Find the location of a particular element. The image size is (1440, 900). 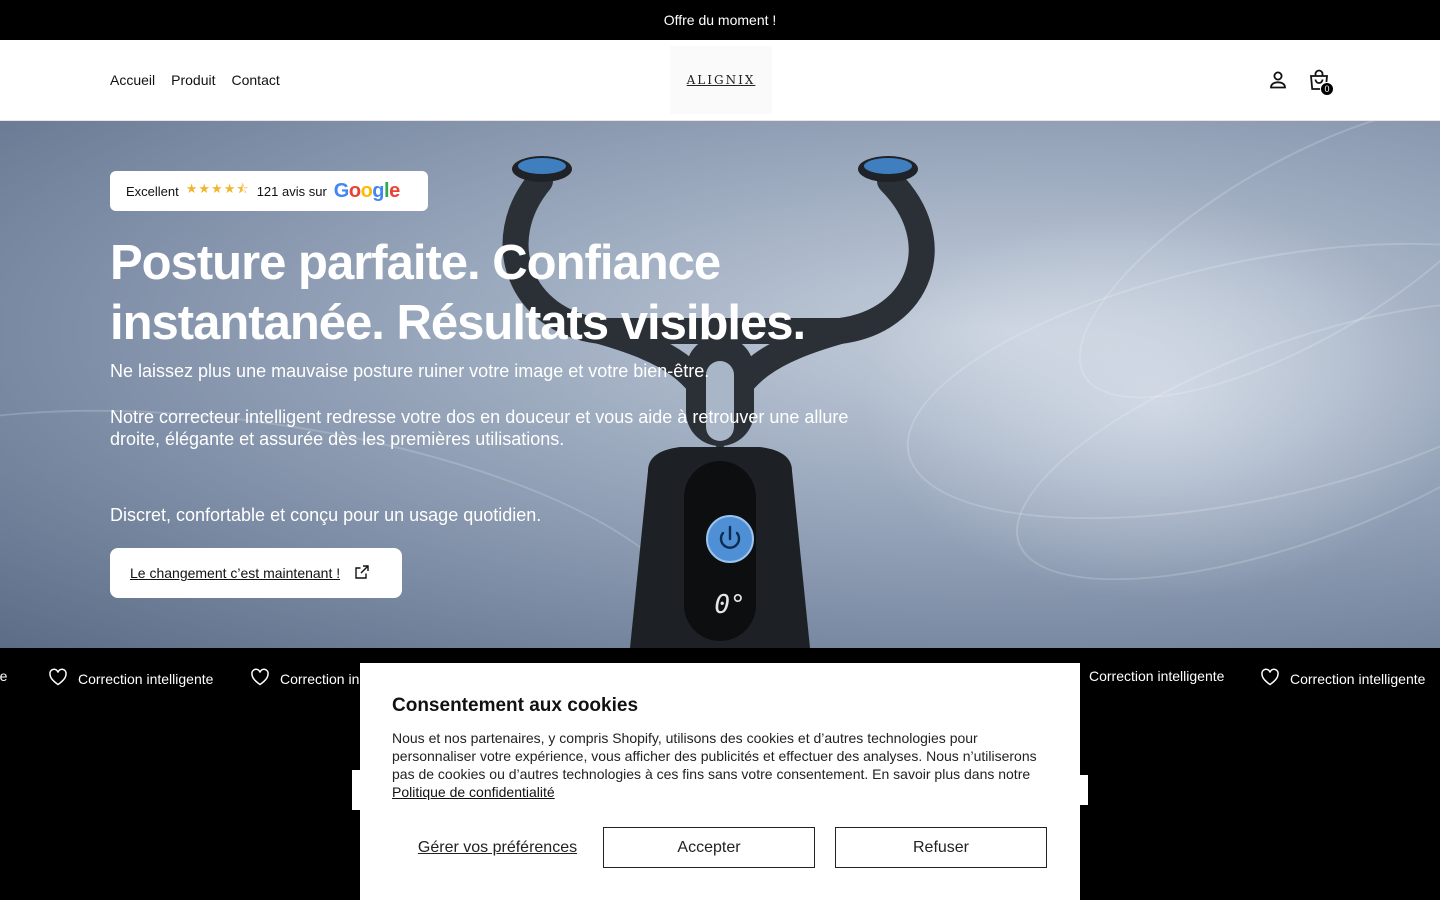

nav-produit: Produit is located at coordinates (193, 80).